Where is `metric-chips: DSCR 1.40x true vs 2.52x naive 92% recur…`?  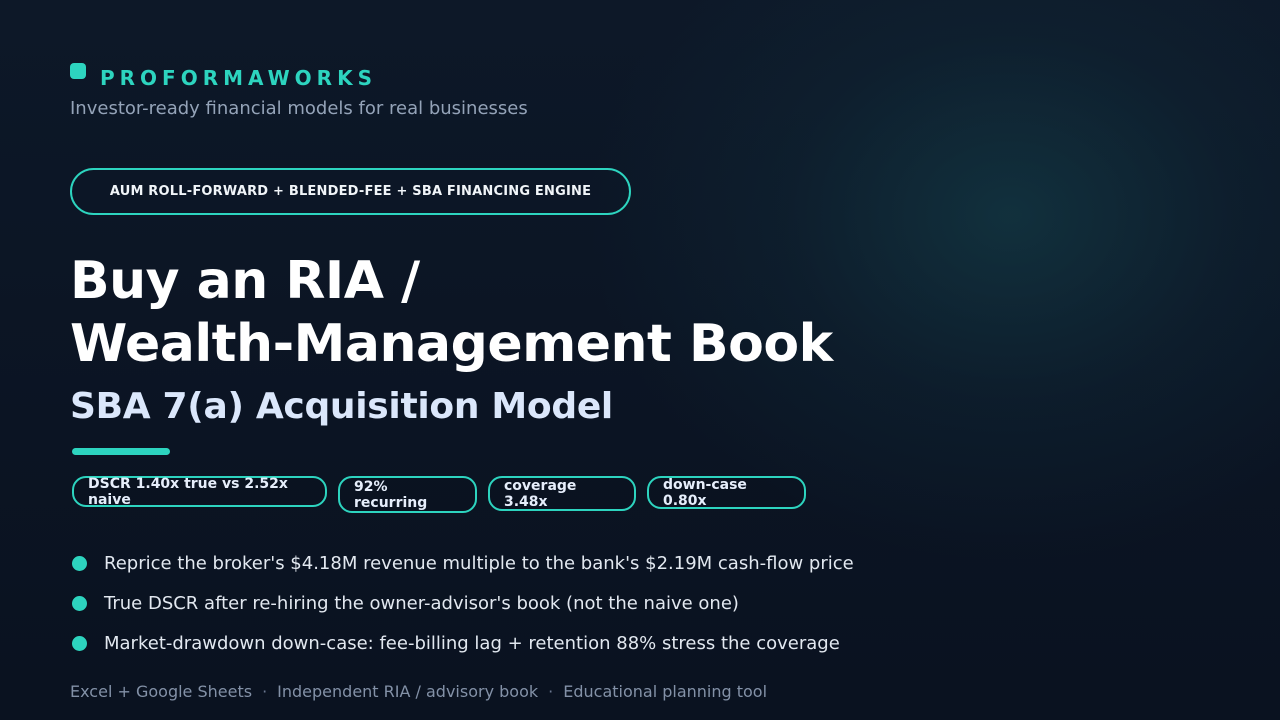
metric-chips: DSCR 1.40x true vs 2.52x naive 92% recur… is located at coordinates (444, 494).